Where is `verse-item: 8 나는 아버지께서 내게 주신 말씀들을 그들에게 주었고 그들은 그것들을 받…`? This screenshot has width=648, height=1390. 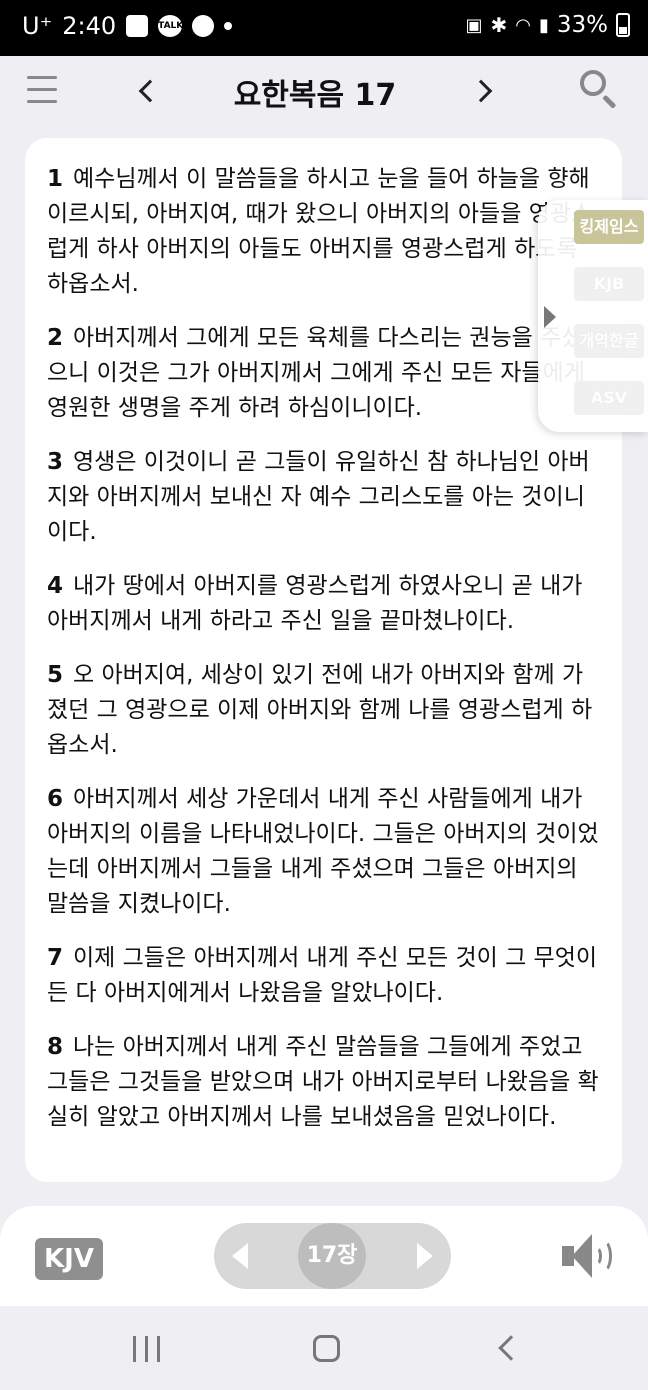 verse-item: 8 나는 아버지께서 내게 주신 말씀들을 그들에게 주었고 그들은 그것들을 받… is located at coordinates (323, 1082).